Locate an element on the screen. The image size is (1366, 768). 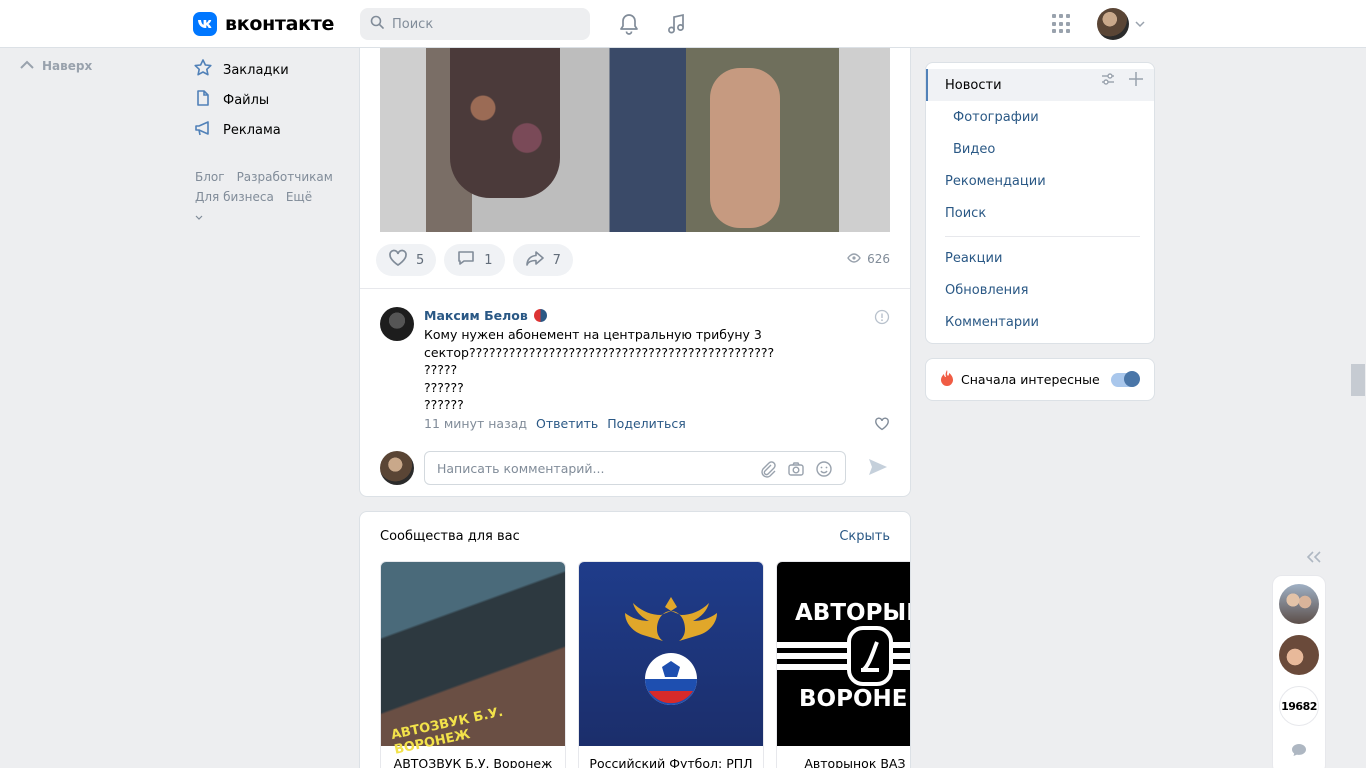
menu-item-comments: Комментарии is located at coordinates (1040, 322).